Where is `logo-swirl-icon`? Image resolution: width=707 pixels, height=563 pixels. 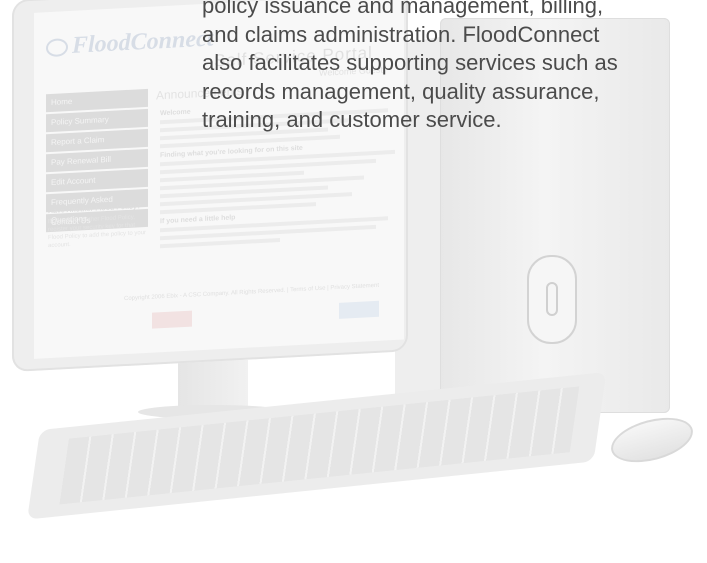 logo-swirl-icon is located at coordinates (57, 48).